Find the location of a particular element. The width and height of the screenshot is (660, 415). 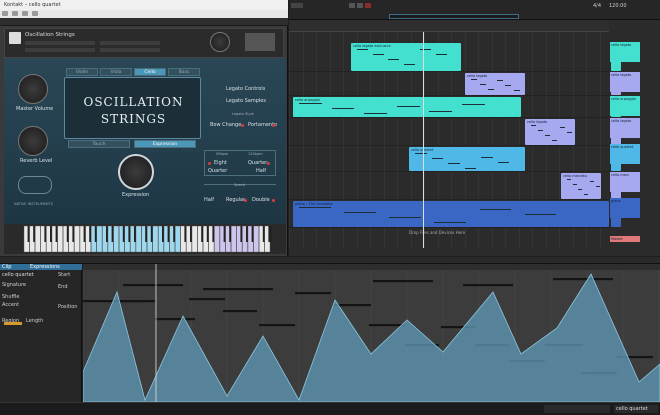

speed-double: Double is located at coordinates (261, 200).